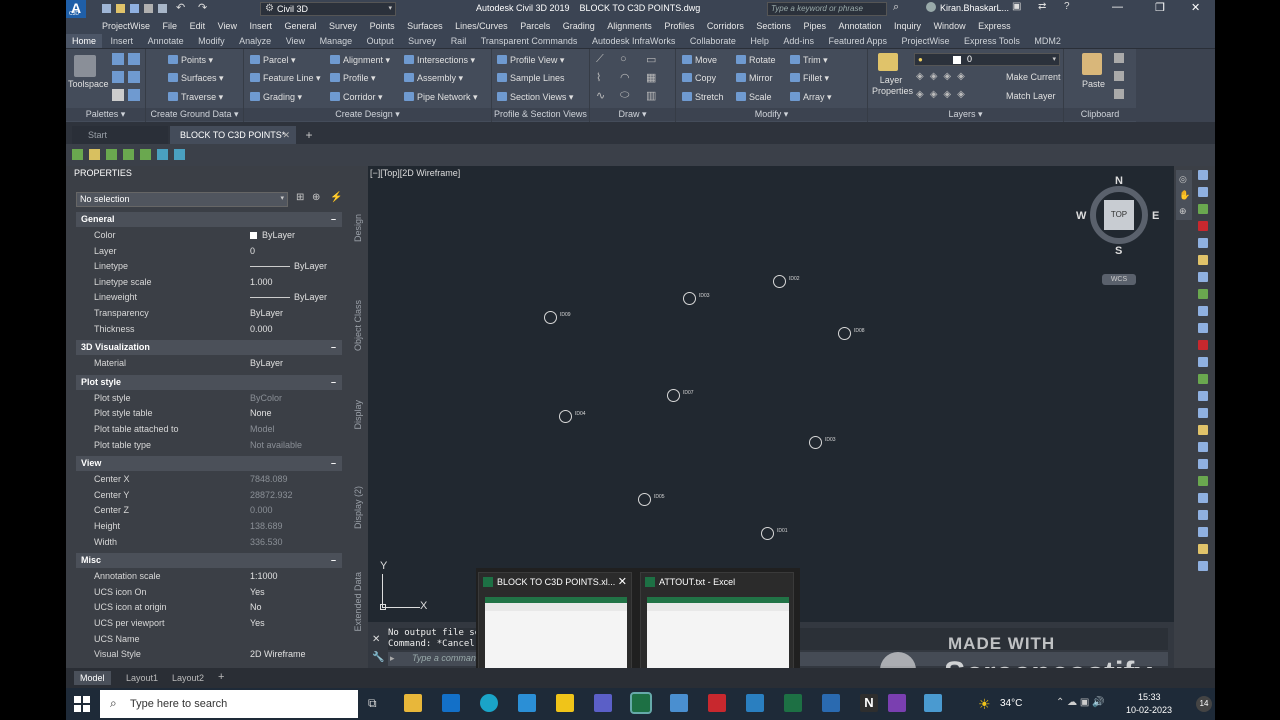  What do you see at coordinates (209, 576) in the screenshot?
I see `property-row: Annotation scale 1:1000` at bounding box center [209, 576].